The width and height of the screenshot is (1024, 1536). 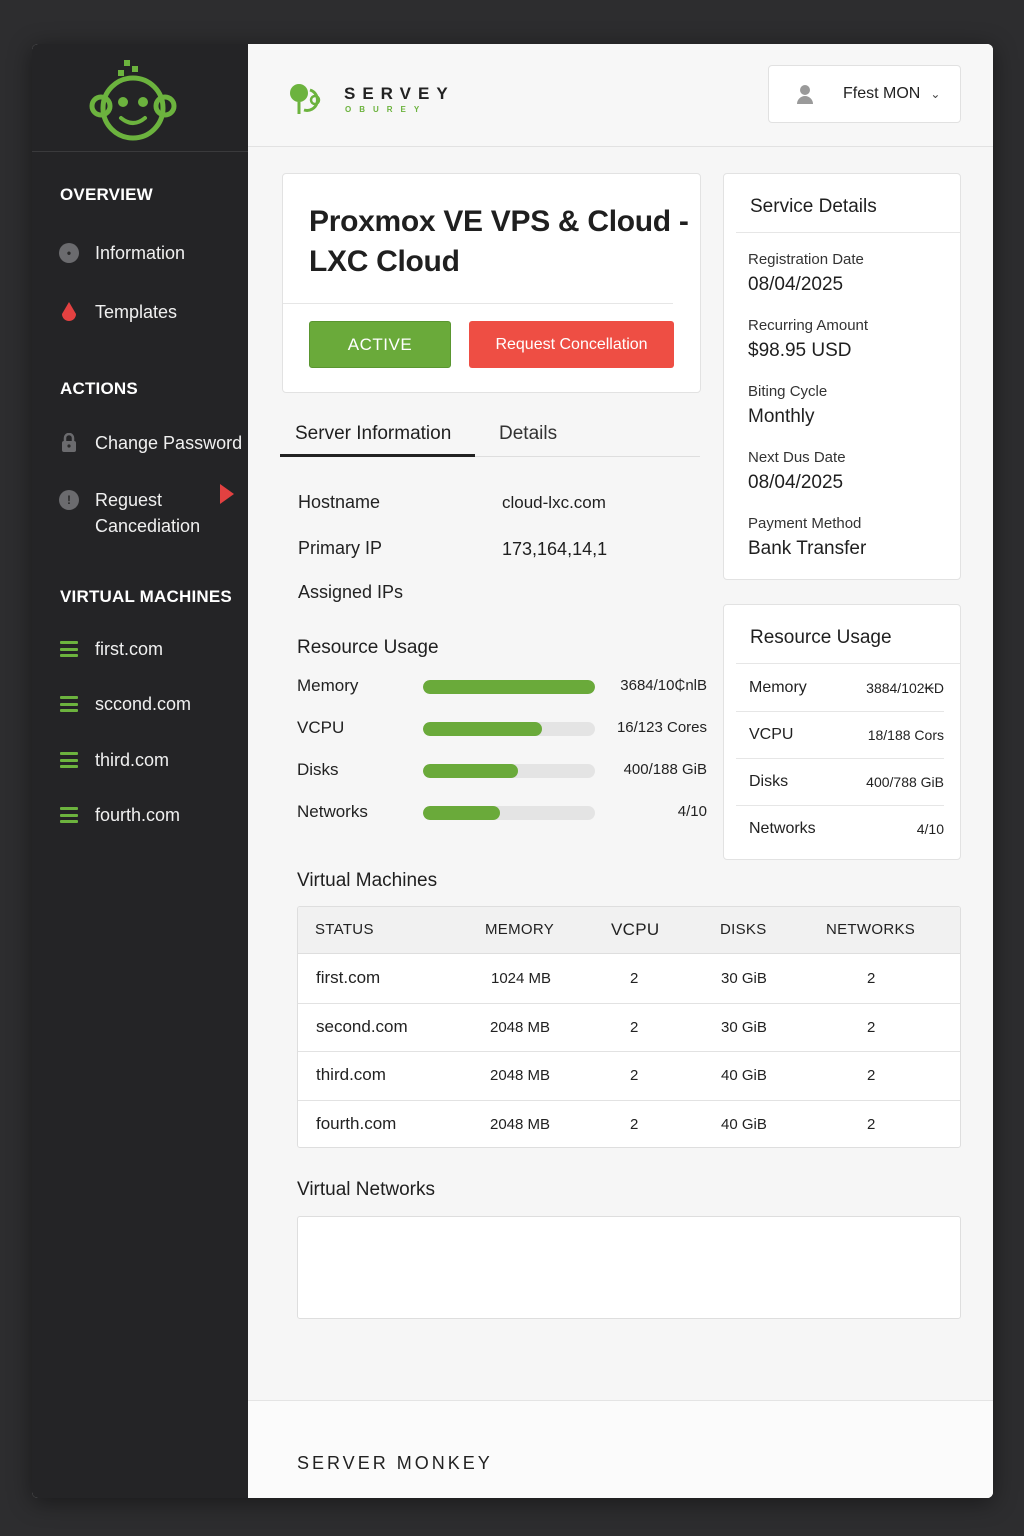 I want to click on virtual-networks-title: Virtual Networks, so click(x=366, y=1189).